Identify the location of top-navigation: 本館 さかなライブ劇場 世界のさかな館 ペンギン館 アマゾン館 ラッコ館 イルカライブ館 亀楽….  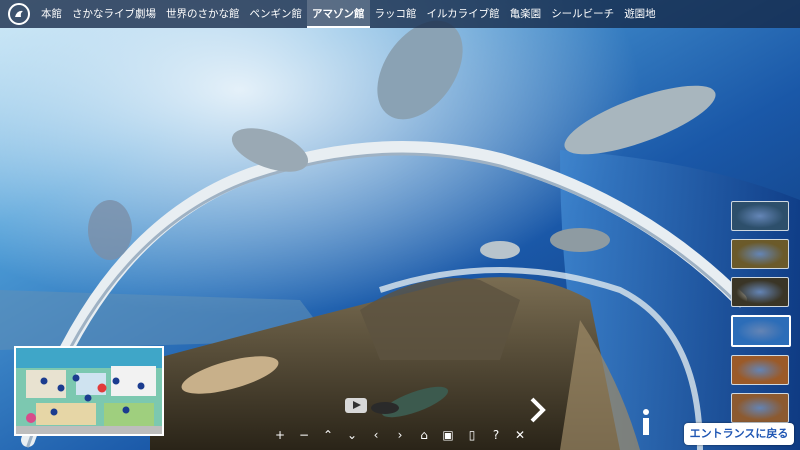
(400, 14).